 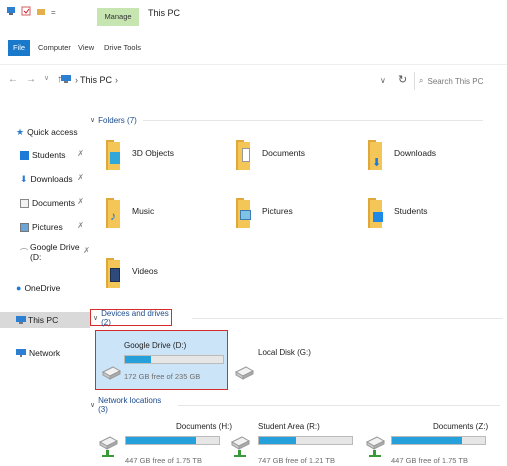 What do you see at coordinates (49, 155) in the screenshot?
I see `sidebar-item-label: Students` at bounding box center [49, 155].